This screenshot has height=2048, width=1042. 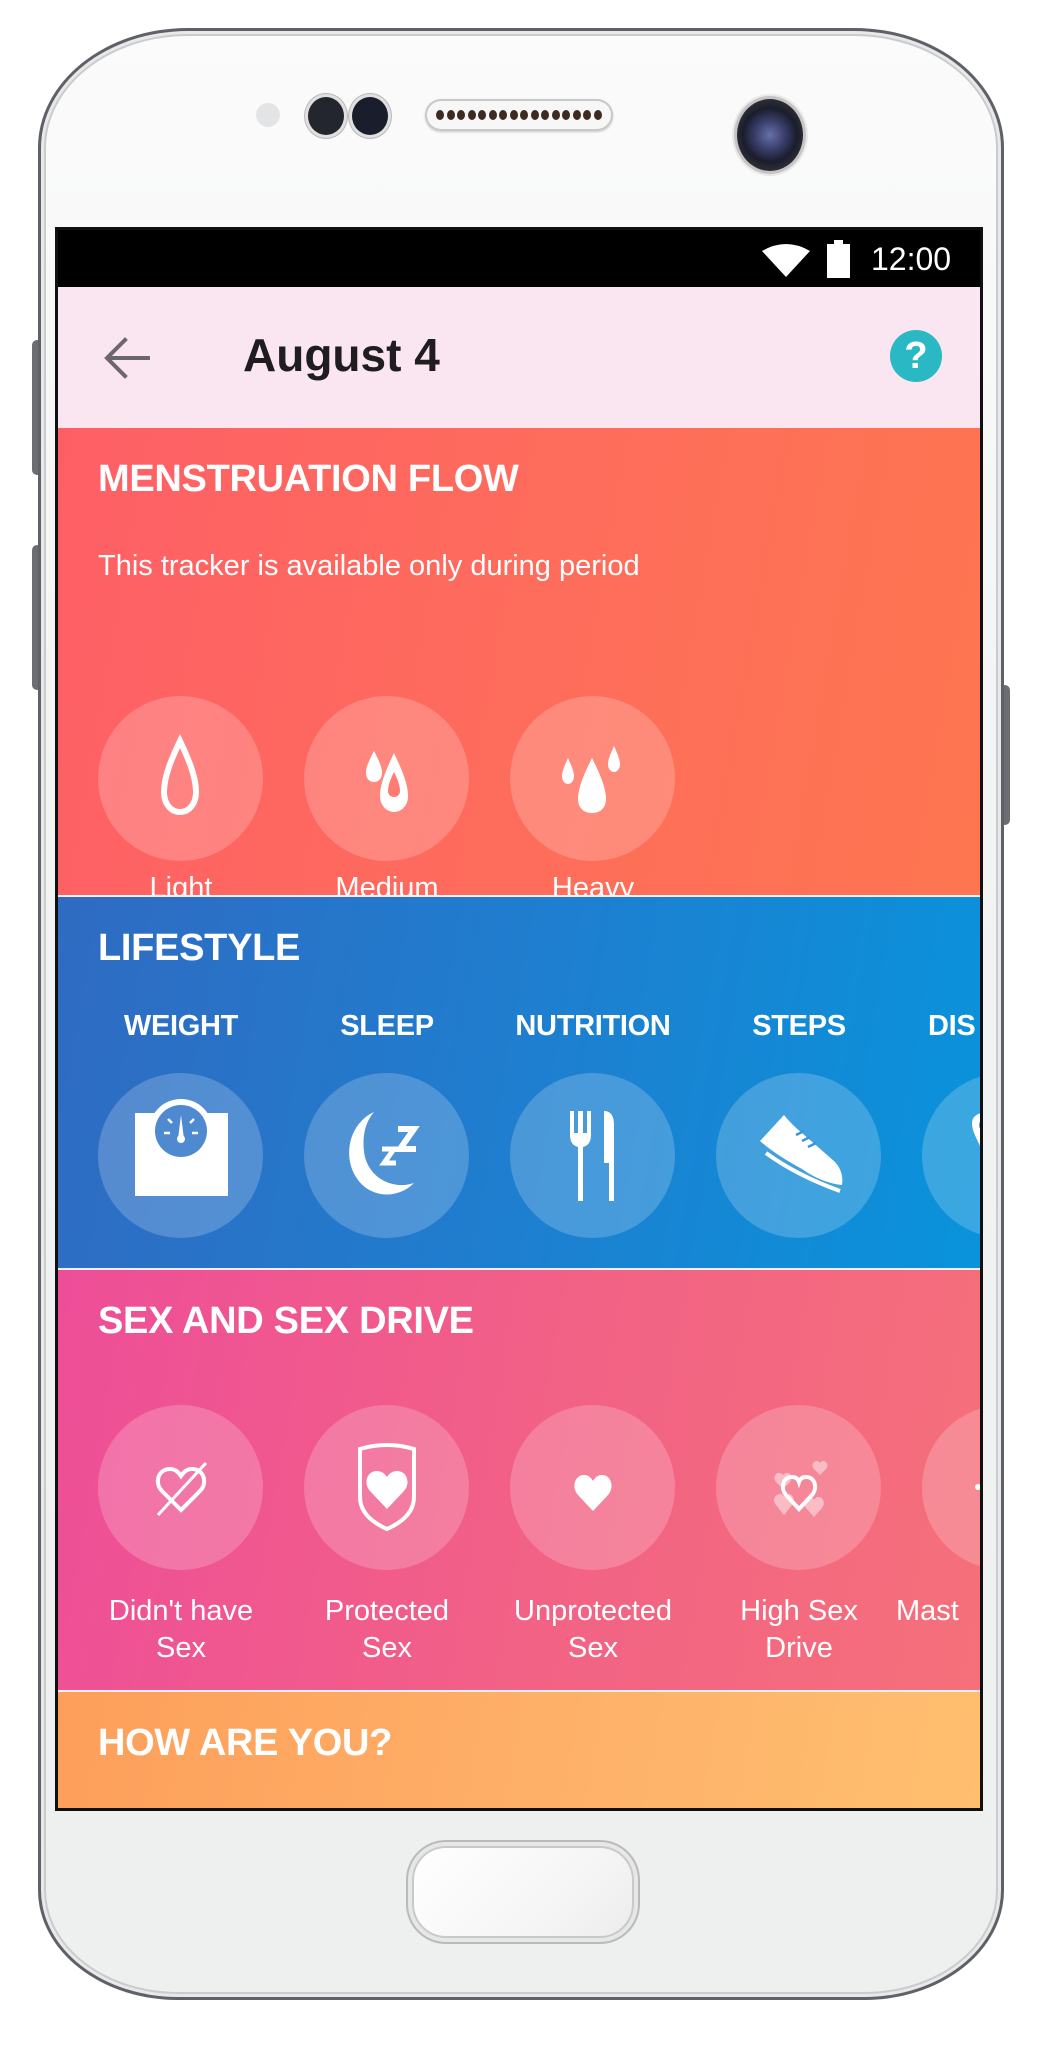 What do you see at coordinates (181, 1147) in the screenshot?
I see `scale-icon` at bounding box center [181, 1147].